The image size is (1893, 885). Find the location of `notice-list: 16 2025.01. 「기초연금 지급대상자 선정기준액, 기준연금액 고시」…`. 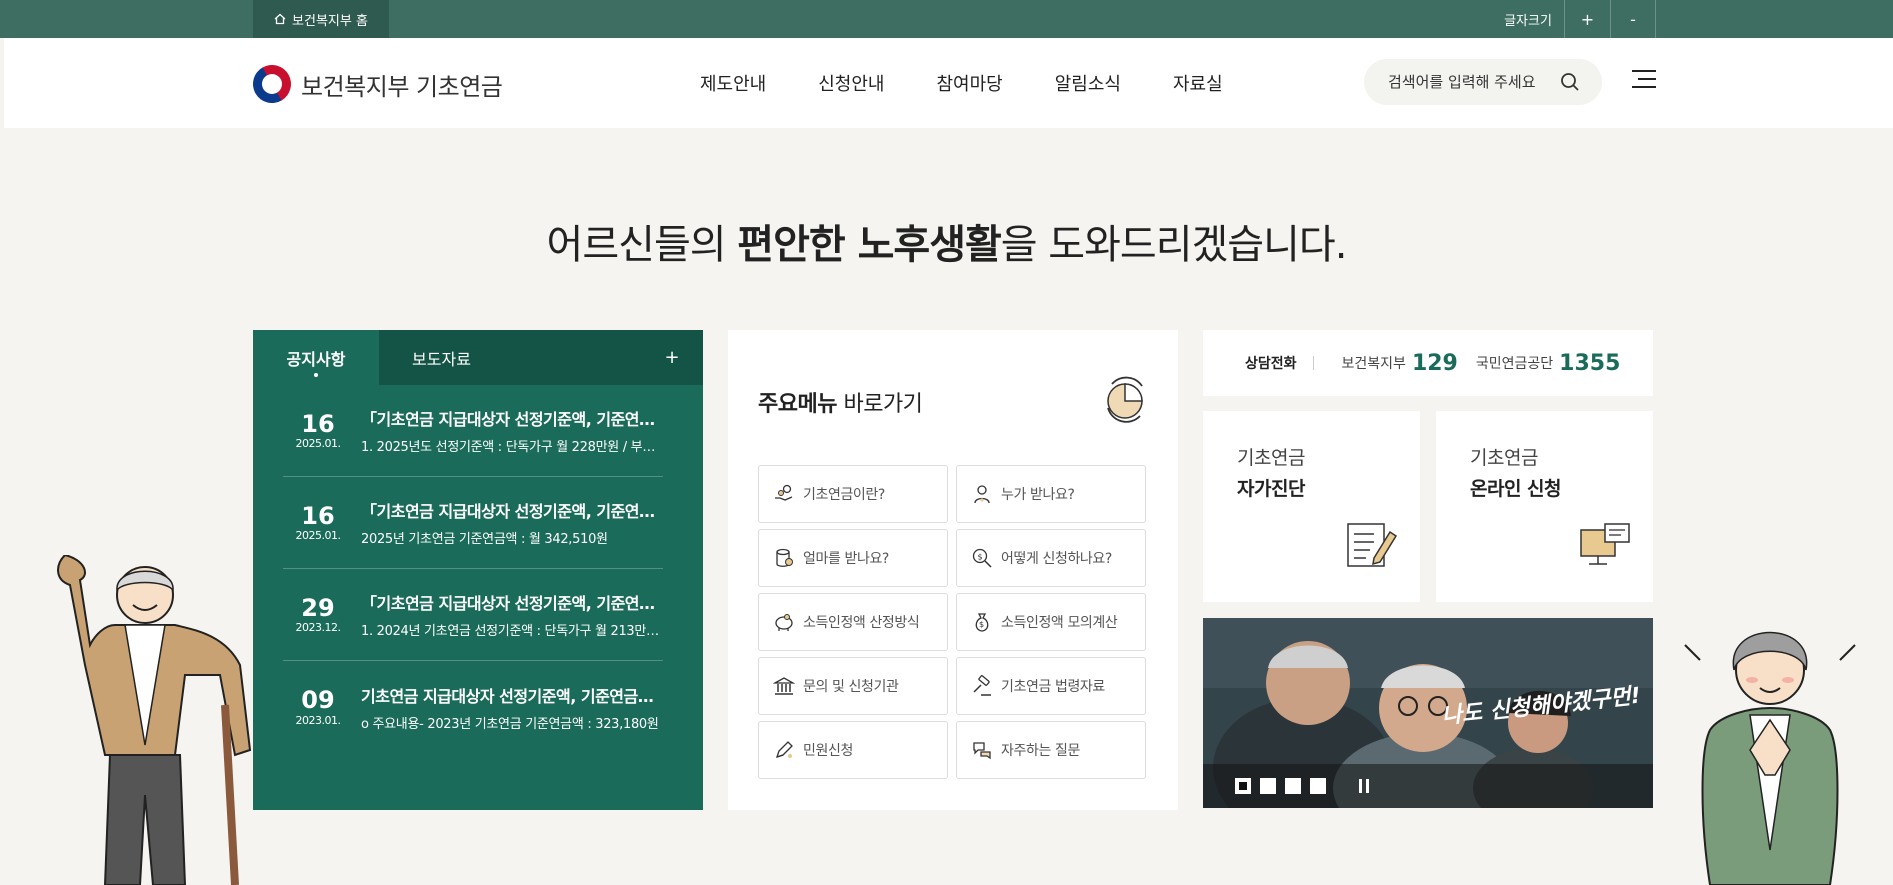

notice-list: 16 2025.01. 「기초연금 지급대상자 선정기준액, 기준연금액 고시」… is located at coordinates (478, 569).